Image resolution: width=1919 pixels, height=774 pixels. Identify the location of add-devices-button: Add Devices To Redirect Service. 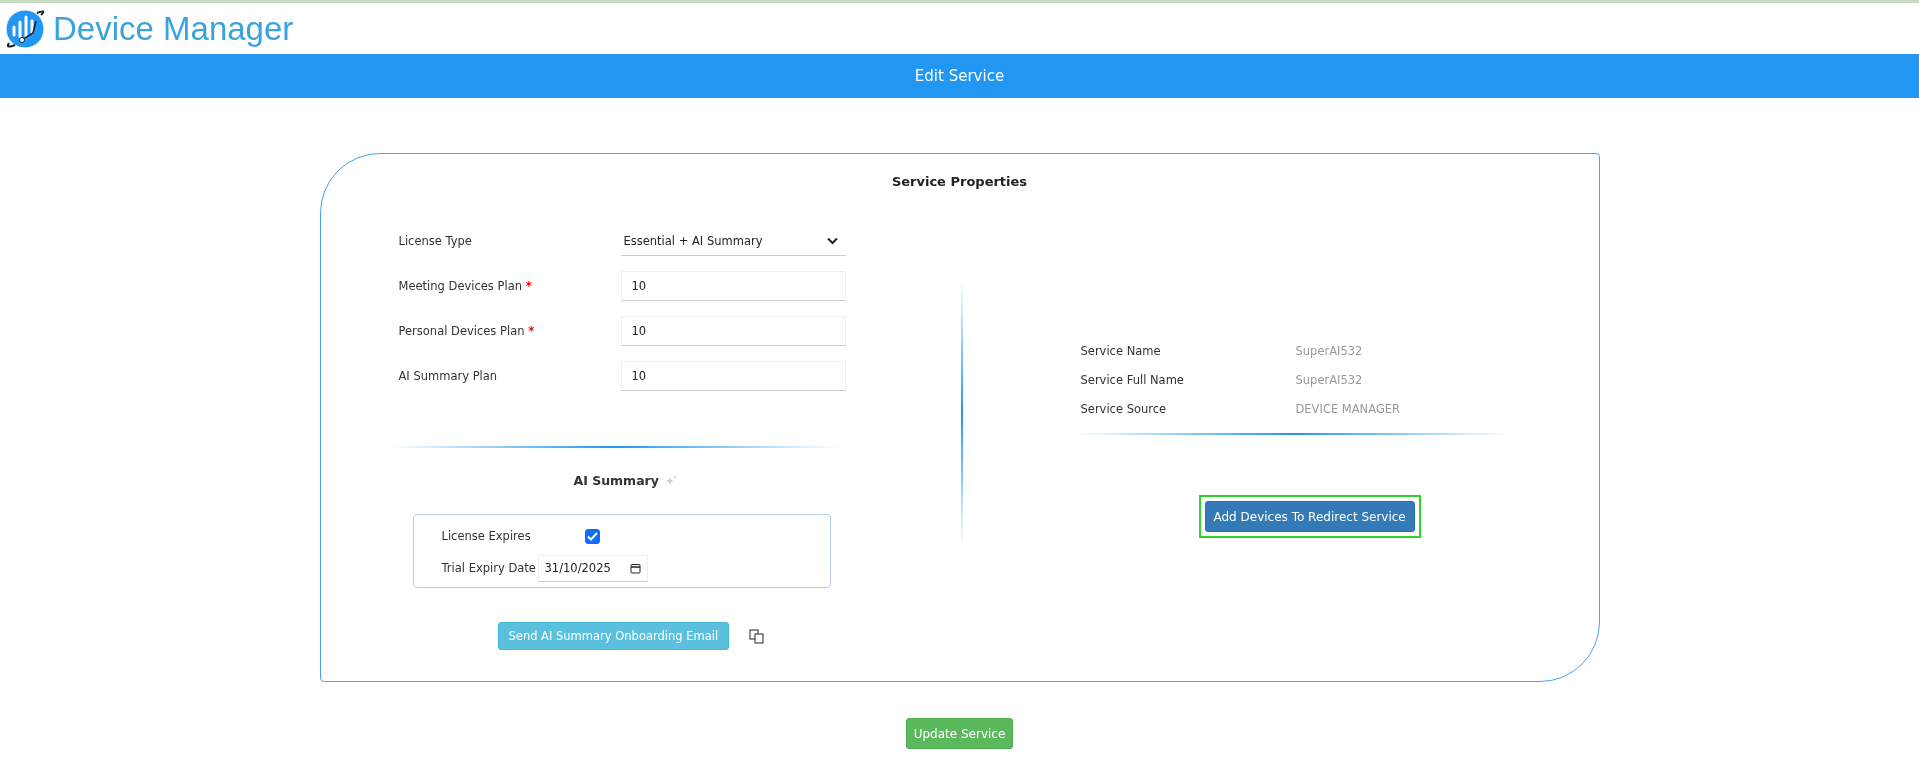
(1309, 516).